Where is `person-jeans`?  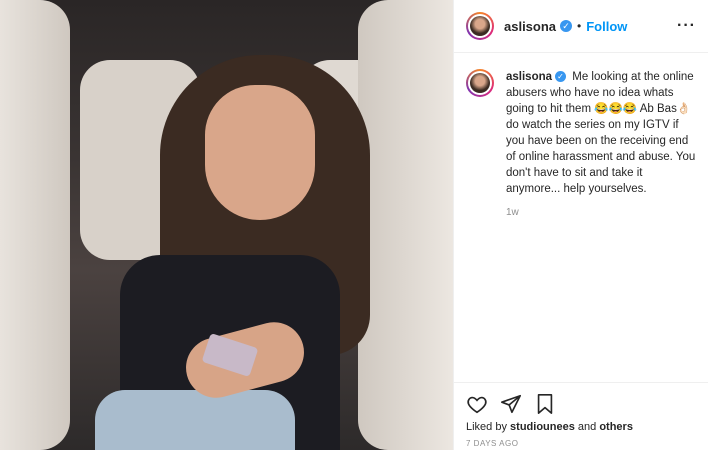 person-jeans is located at coordinates (195, 420).